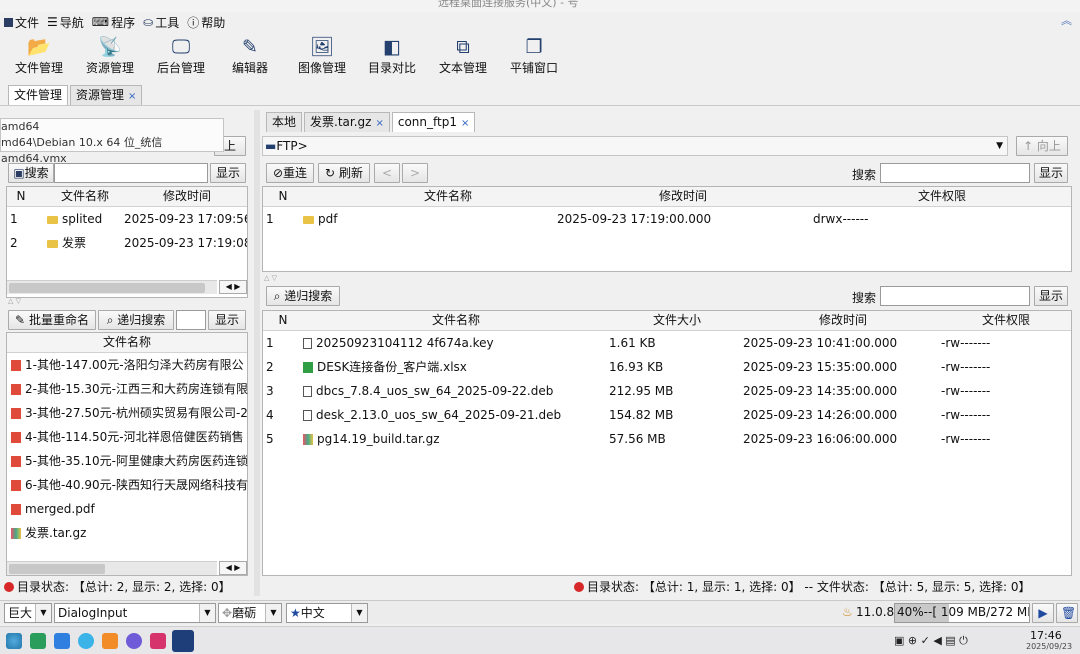  What do you see at coordinates (415, 173) in the screenshot?
I see `nav-forward-button: >` at bounding box center [415, 173].